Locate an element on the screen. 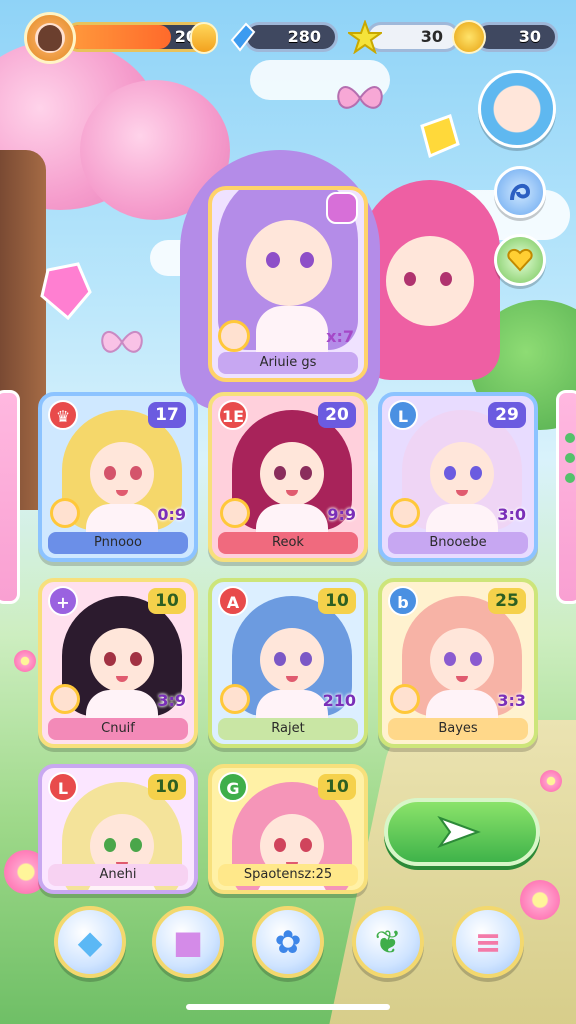 The width and height of the screenshot is (576, 1024). settings-flower-nav-button: ✿ is located at coordinates (288, 942).